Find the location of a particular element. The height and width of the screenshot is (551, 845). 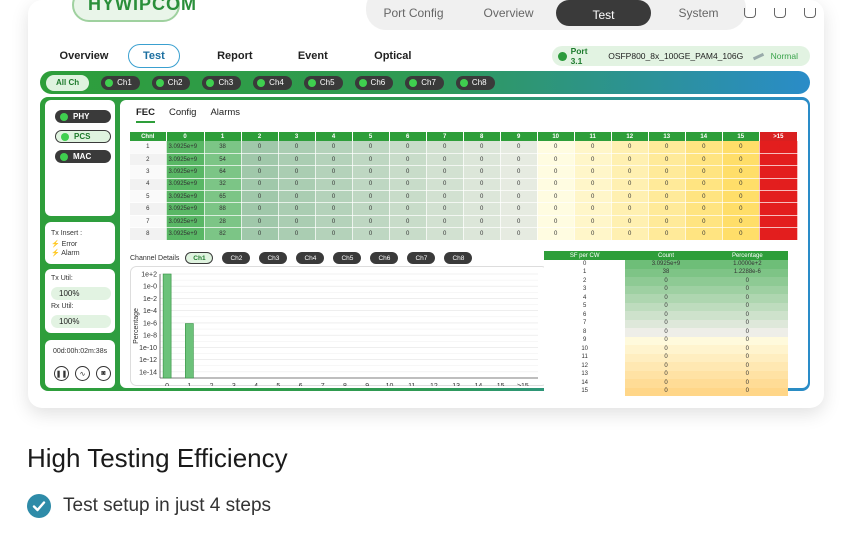

fec-cell: 3.0925e+9 is located at coordinates (185, 185).